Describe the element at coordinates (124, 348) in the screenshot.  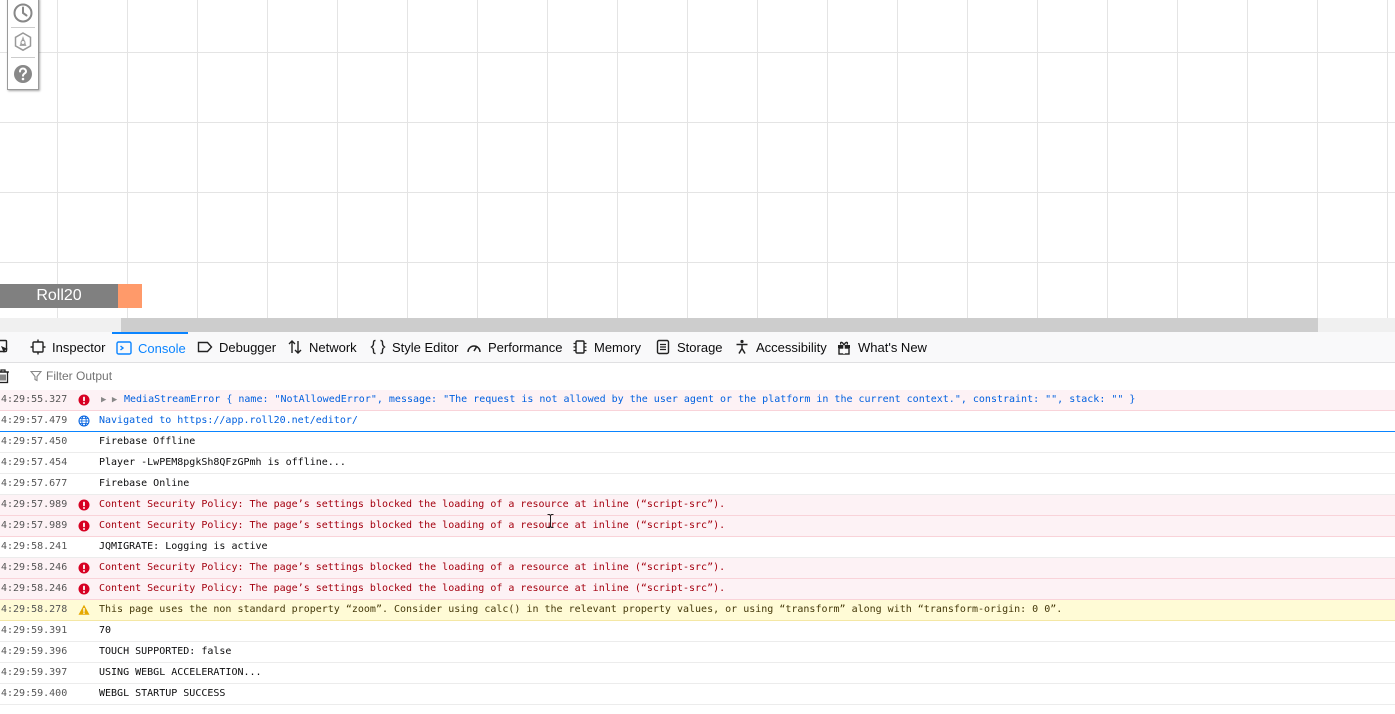
I see `console-icon` at that location.